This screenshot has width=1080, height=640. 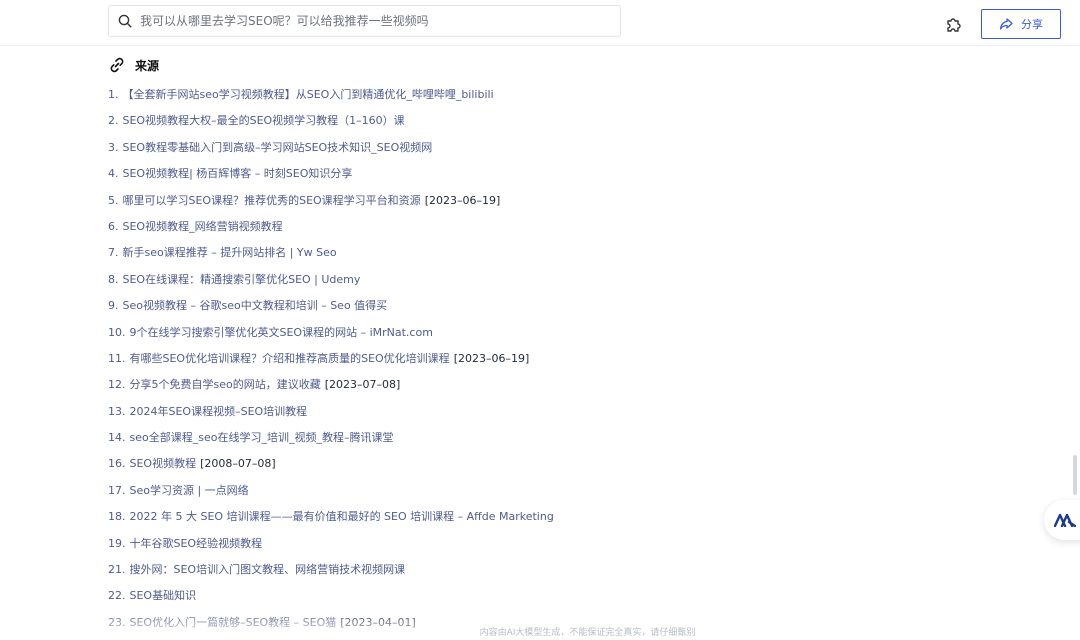 What do you see at coordinates (117, 570) in the screenshot?
I see `source-number: 21.` at bounding box center [117, 570].